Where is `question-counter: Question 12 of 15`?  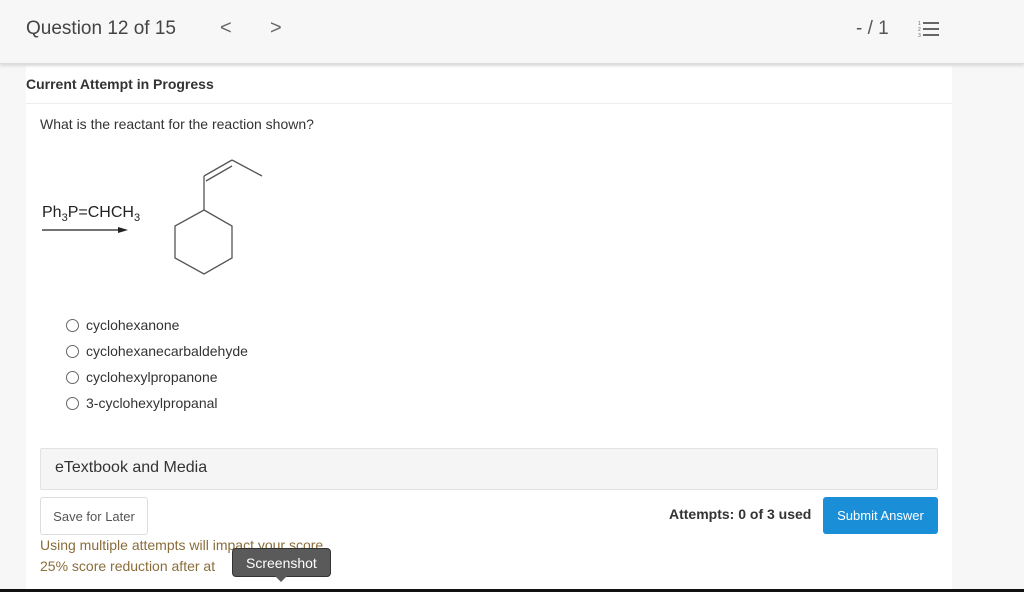 question-counter: Question 12 of 15 is located at coordinates (101, 28).